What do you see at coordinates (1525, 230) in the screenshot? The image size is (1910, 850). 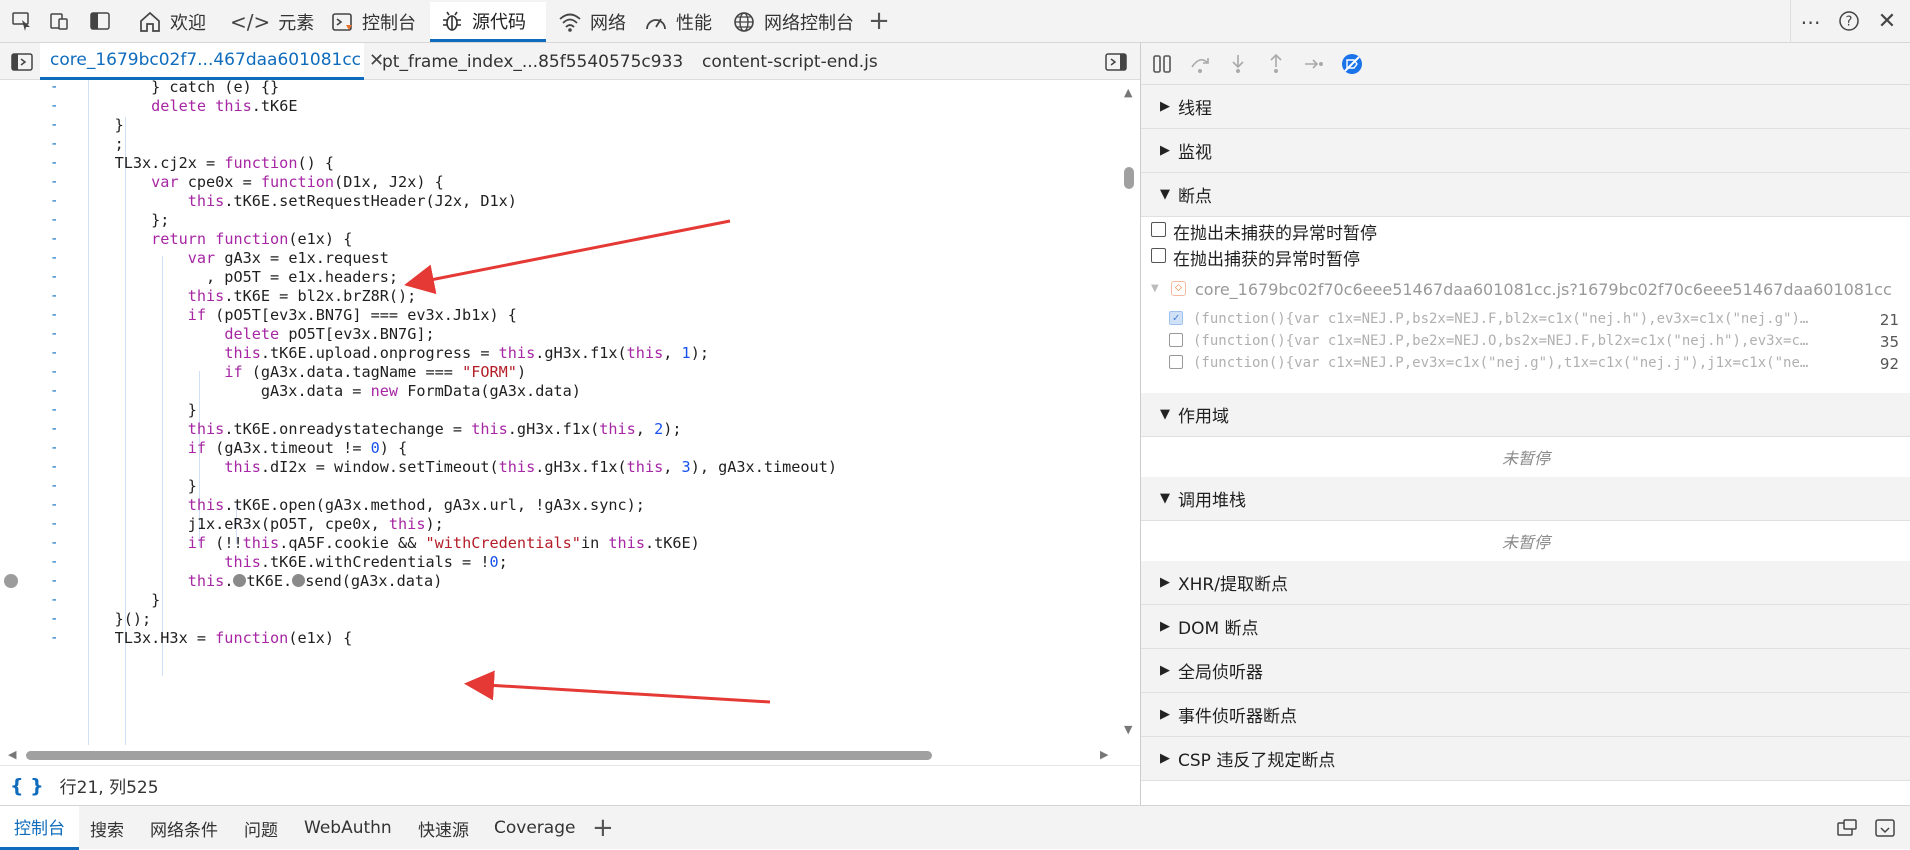 I see `pause-uncaught-row: 在抛出未捕获的异常时暂停` at bounding box center [1525, 230].